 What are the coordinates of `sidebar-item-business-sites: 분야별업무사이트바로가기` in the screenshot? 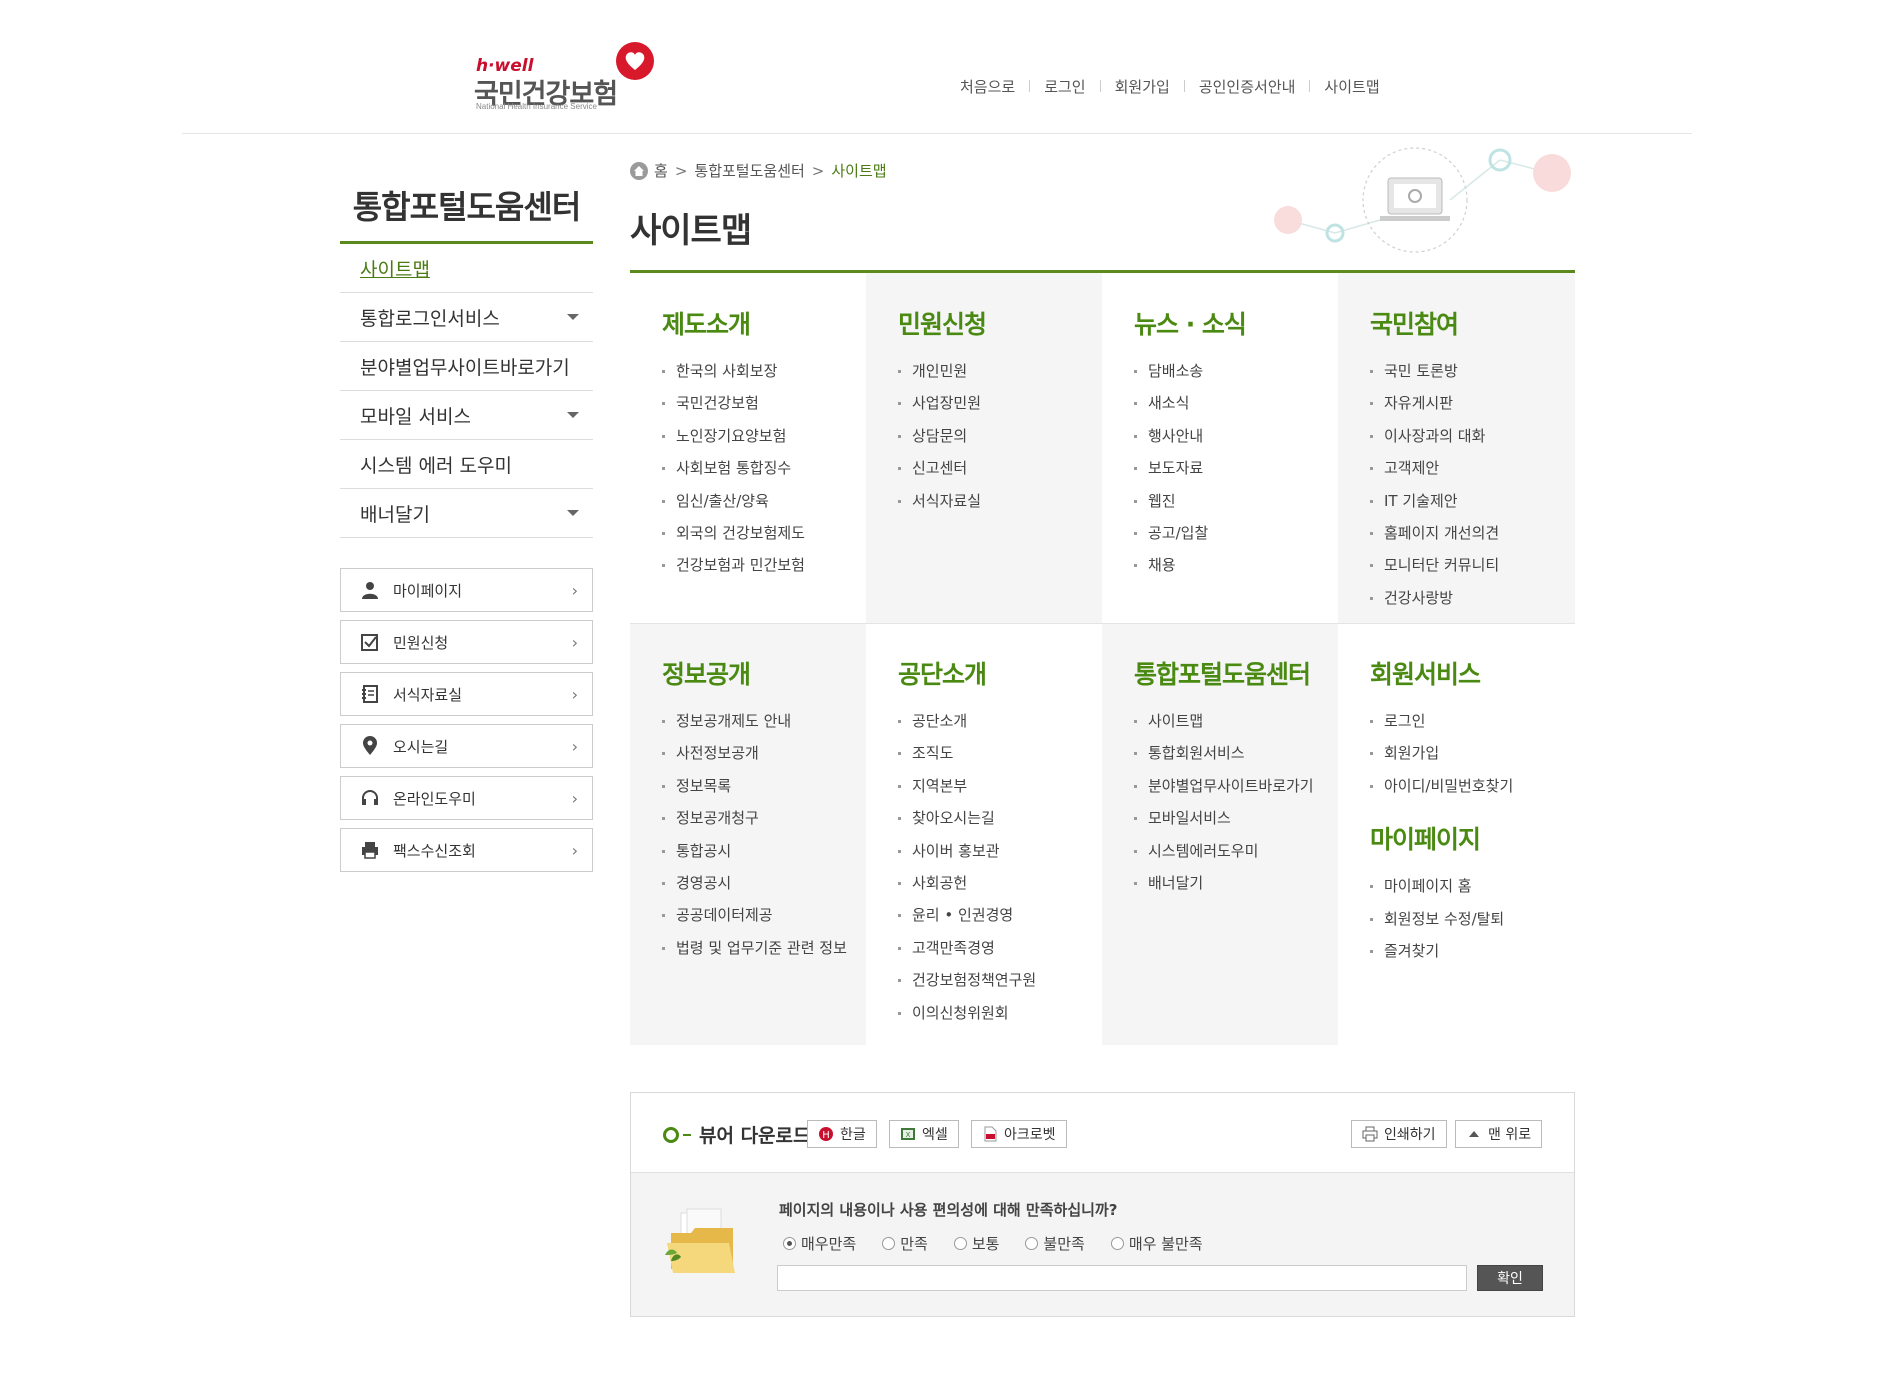 It's located at (466, 366).